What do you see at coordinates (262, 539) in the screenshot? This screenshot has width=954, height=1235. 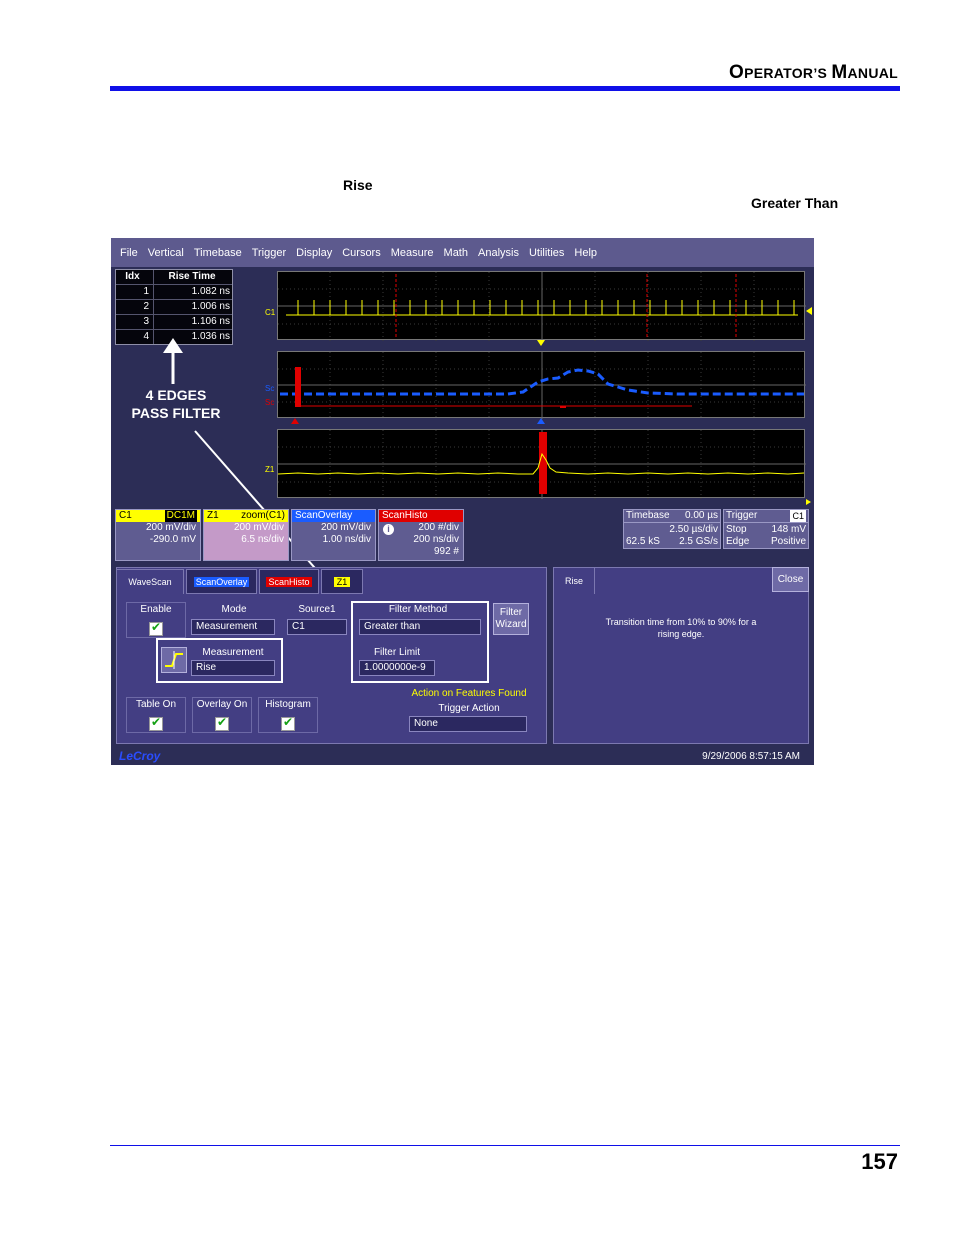 I see `z1-tdiv: 6.5 ns/div` at bounding box center [262, 539].